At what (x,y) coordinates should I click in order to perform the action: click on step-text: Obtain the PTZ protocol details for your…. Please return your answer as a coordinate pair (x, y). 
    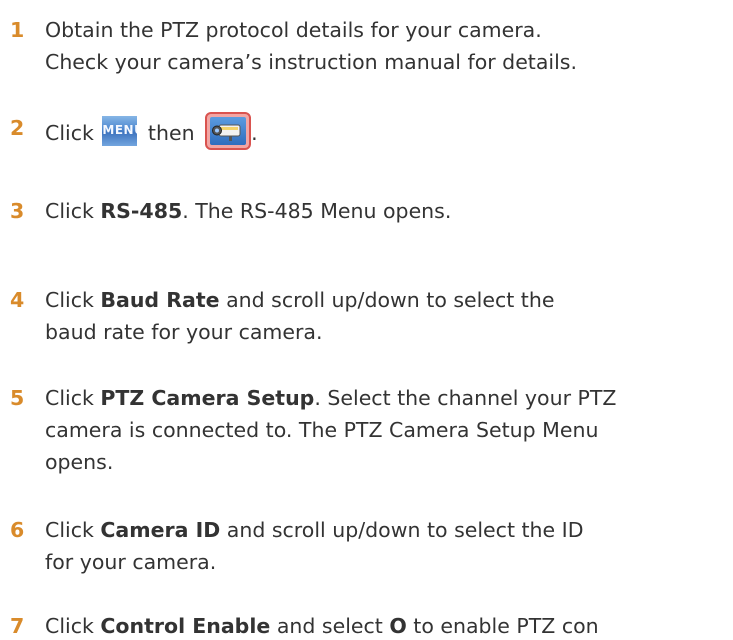
    Looking at the image, I should click on (311, 46).